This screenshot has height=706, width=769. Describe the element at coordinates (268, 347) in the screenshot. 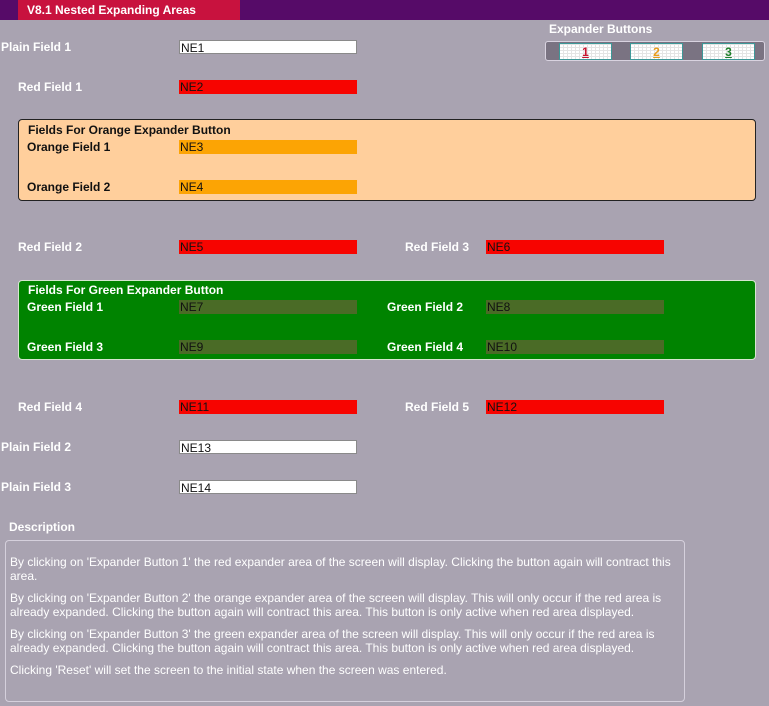

I see `green-field-3-input: NE9` at that location.